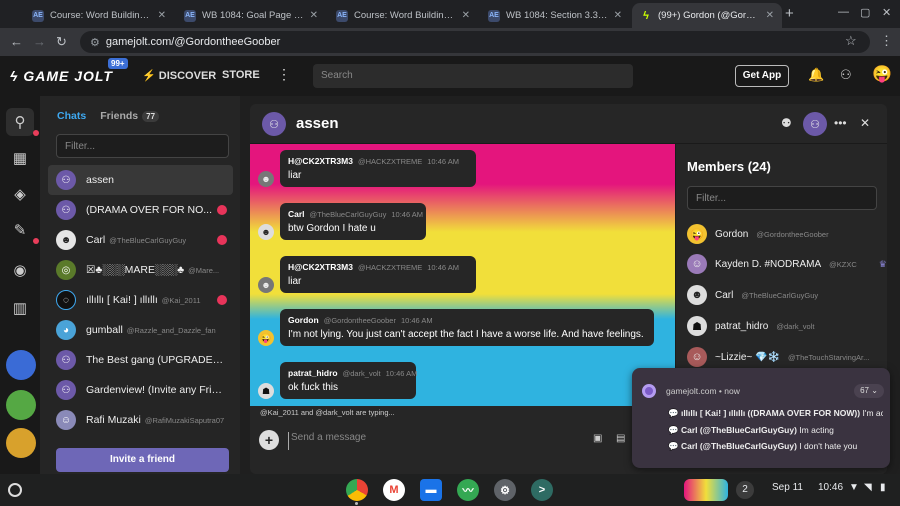 This screenshot has width=900, height=506. I want to click on chat-list-item: ☺ Rafi Muzaki @RafiMuzakiSaputra07, so click(140, 420).